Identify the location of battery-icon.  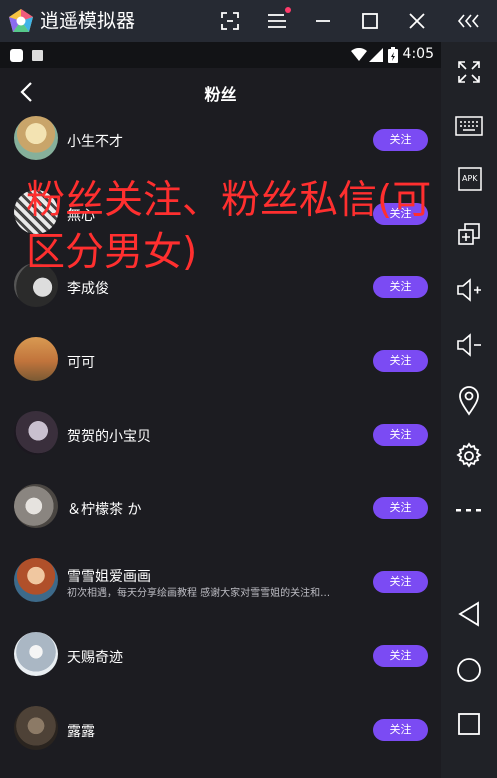
(393, 55).